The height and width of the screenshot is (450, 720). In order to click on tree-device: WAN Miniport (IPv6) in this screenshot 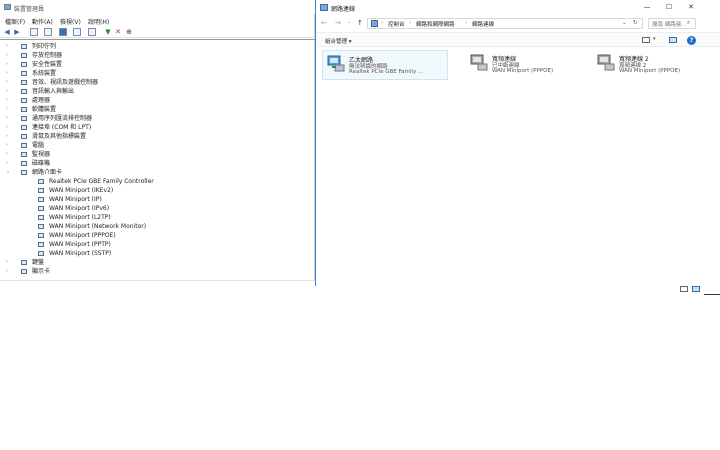, I will do `click(155, 208)`.